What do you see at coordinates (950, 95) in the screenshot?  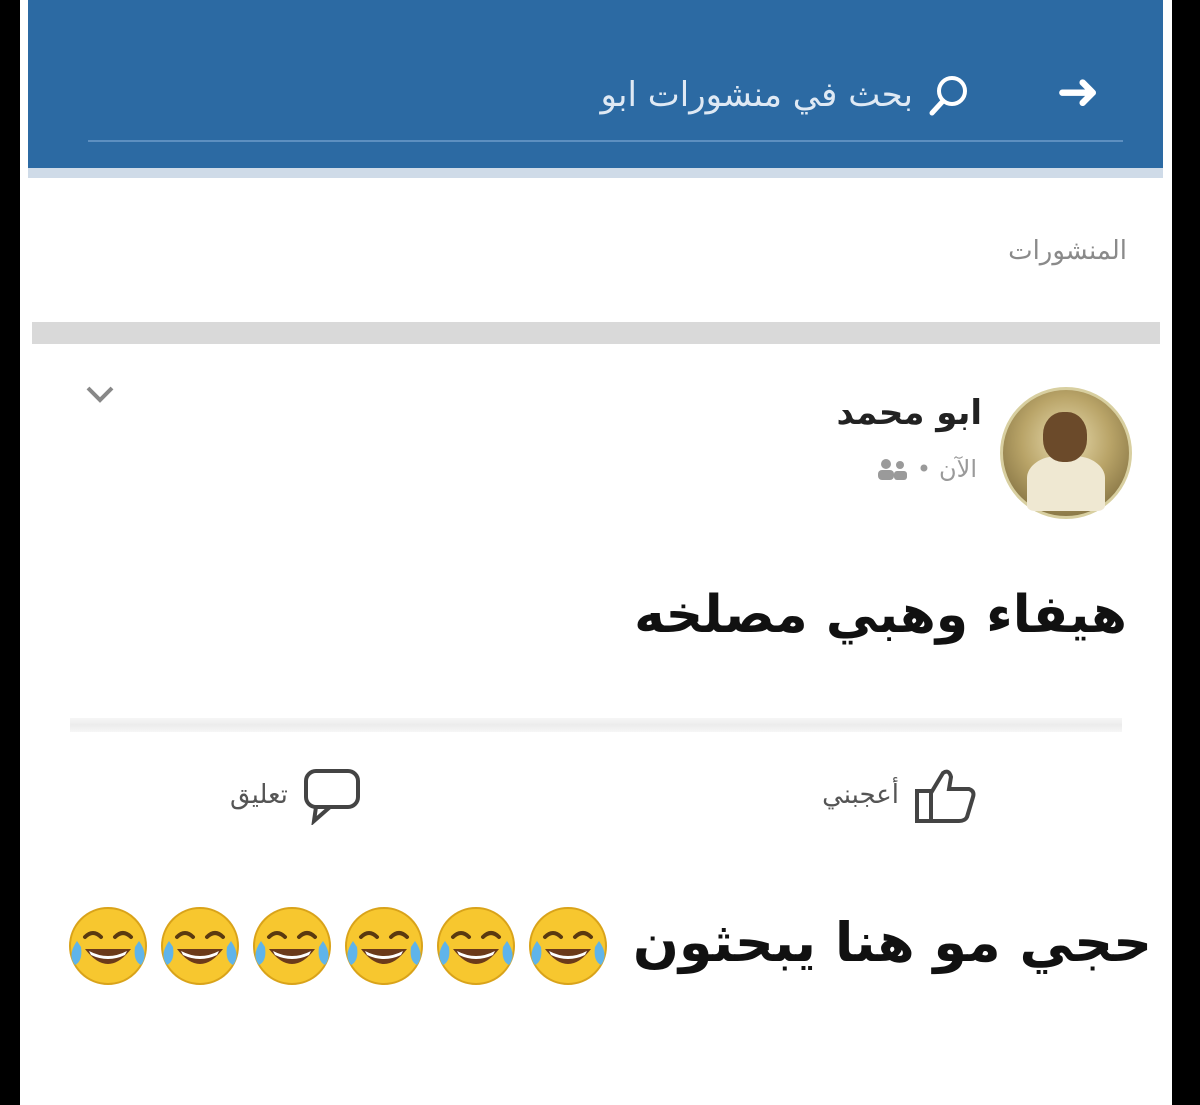 I see `search-icon` at bounding box center [950, 95].